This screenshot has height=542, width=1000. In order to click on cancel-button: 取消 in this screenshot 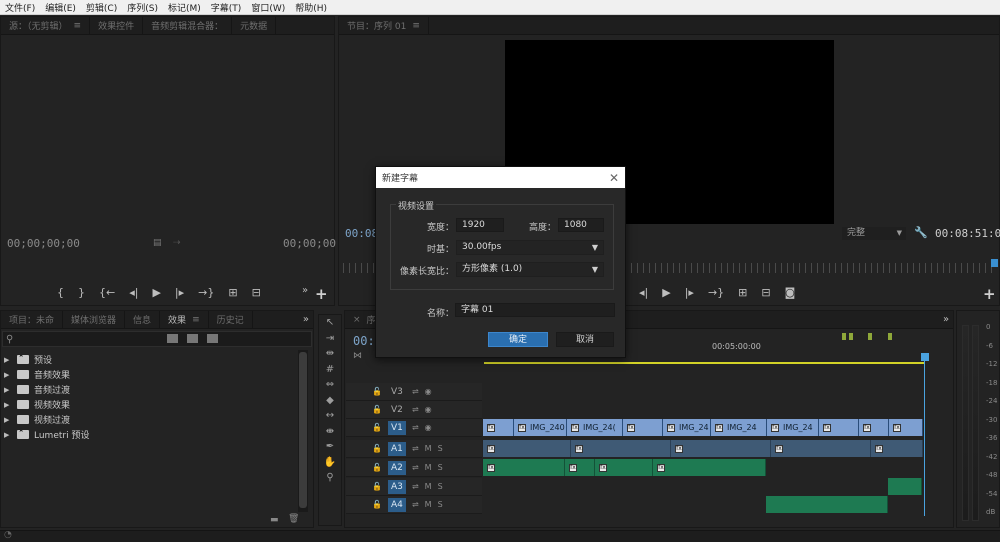, I will do `click(585, 339)`.